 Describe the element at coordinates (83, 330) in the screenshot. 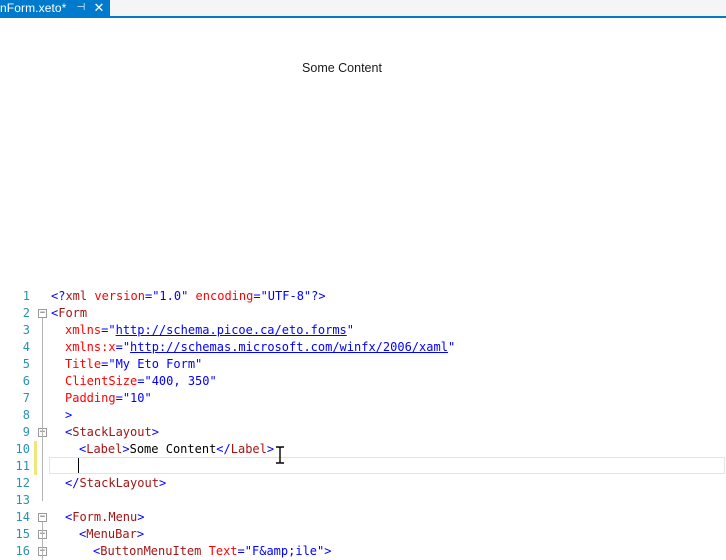

I see `code-token: xmlns` at that location.